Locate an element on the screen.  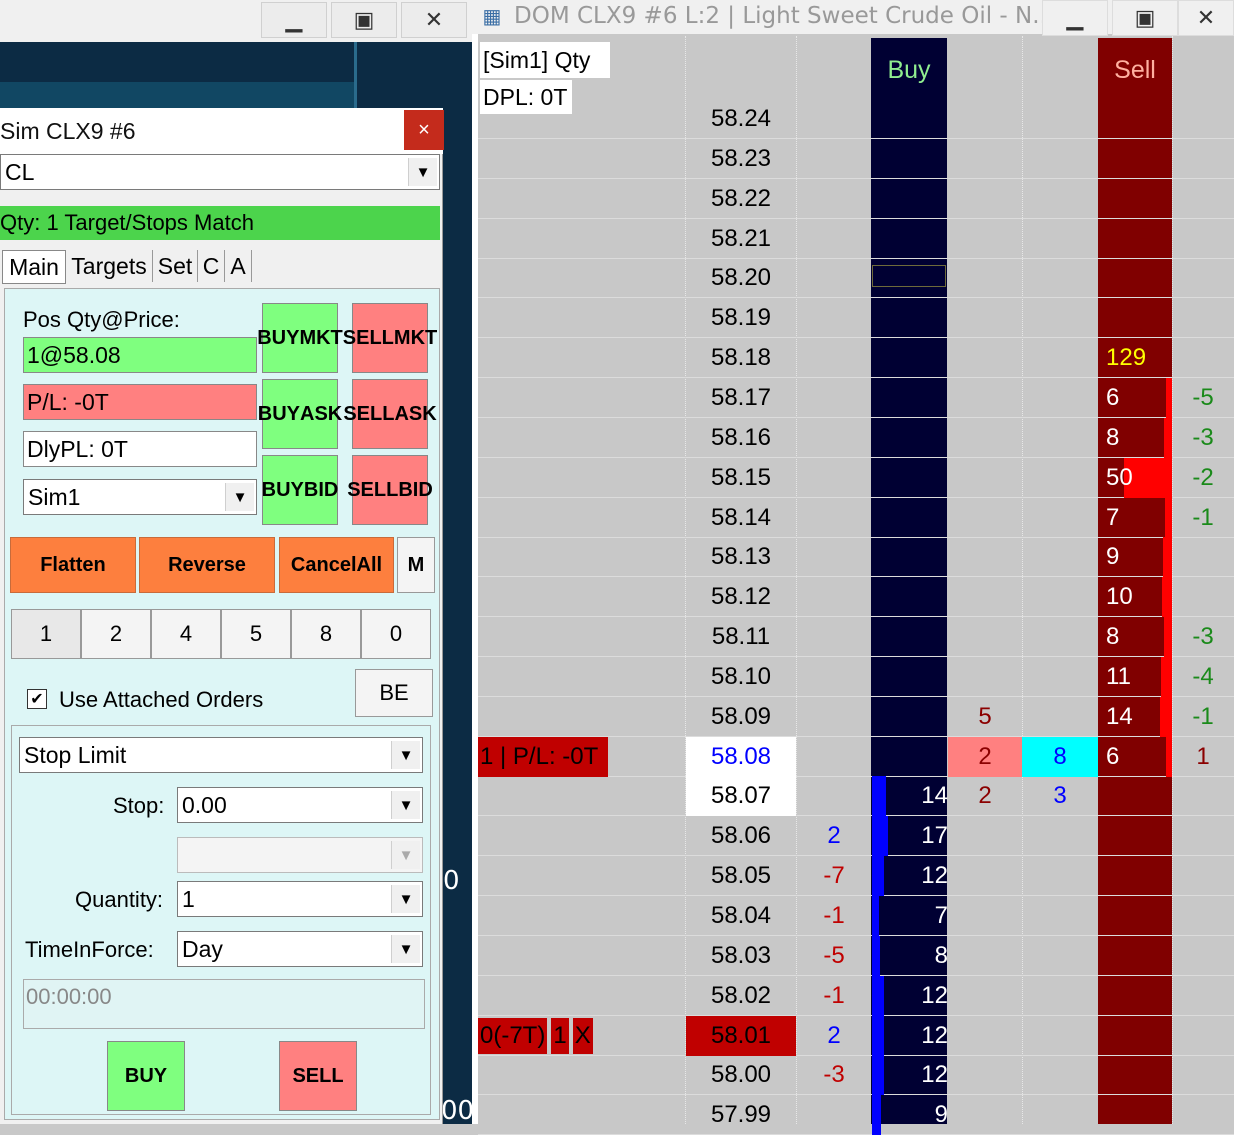
use-attached-checkbox: ✔ is located at coordinates (37, 699).